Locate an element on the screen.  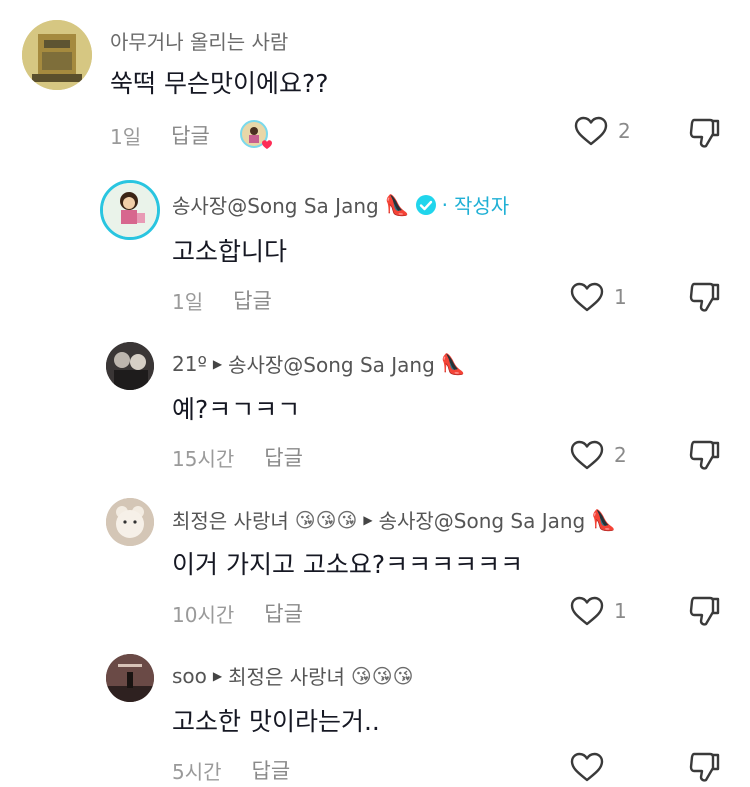
comment-author: 아무거나 올리는 사람 is located at coordinates (199, 40).